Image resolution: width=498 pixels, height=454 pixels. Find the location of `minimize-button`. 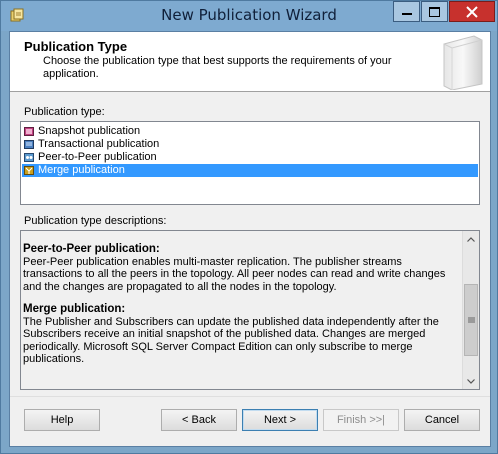

minimize-button is located at coordinates (406, 11).